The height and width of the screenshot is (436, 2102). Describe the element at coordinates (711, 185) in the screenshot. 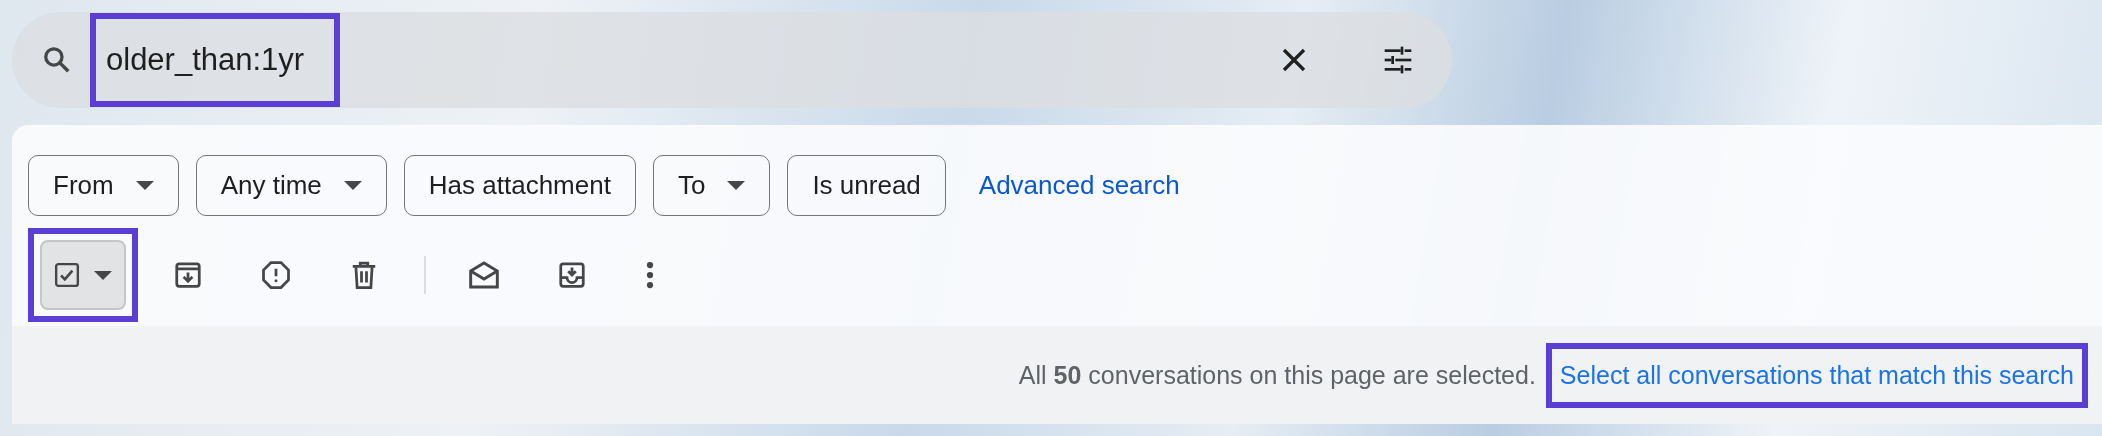

I see `filter-chip: To` at that location.